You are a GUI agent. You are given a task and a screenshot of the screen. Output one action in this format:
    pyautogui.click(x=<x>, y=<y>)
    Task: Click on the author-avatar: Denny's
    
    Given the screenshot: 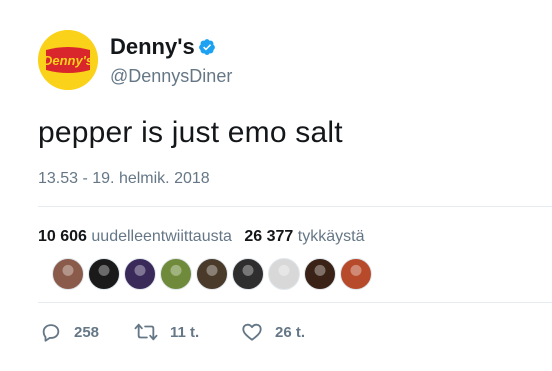 What is the action you would take?
    pyautogui.click(x=68, y=60)
    